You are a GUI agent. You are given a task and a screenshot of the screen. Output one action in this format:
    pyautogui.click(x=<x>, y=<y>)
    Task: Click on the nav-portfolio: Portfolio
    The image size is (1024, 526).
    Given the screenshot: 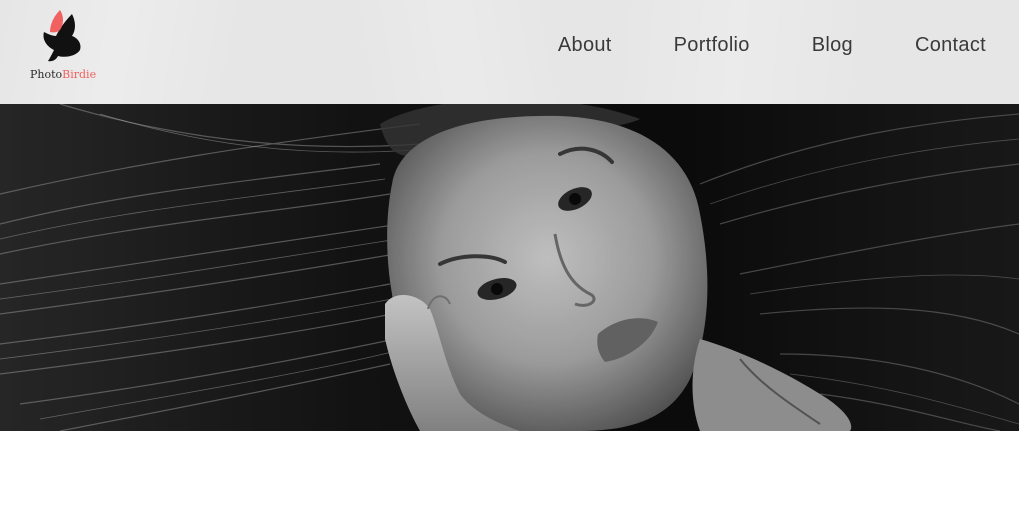 What is the action you would take?
    pyautogui.click(x=712, y=45)
    